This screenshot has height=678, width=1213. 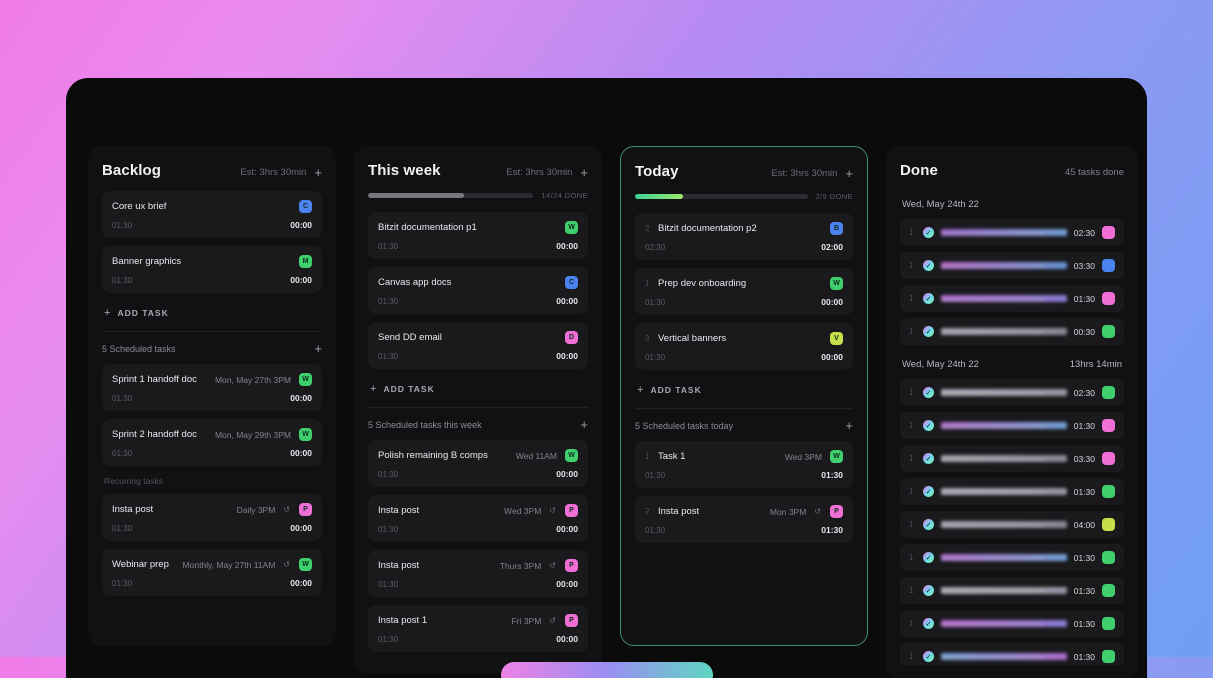 What do you see at coordinates (416, 195) in the screenshot?
I see `progress-fill` at bounding box center [416, 195].